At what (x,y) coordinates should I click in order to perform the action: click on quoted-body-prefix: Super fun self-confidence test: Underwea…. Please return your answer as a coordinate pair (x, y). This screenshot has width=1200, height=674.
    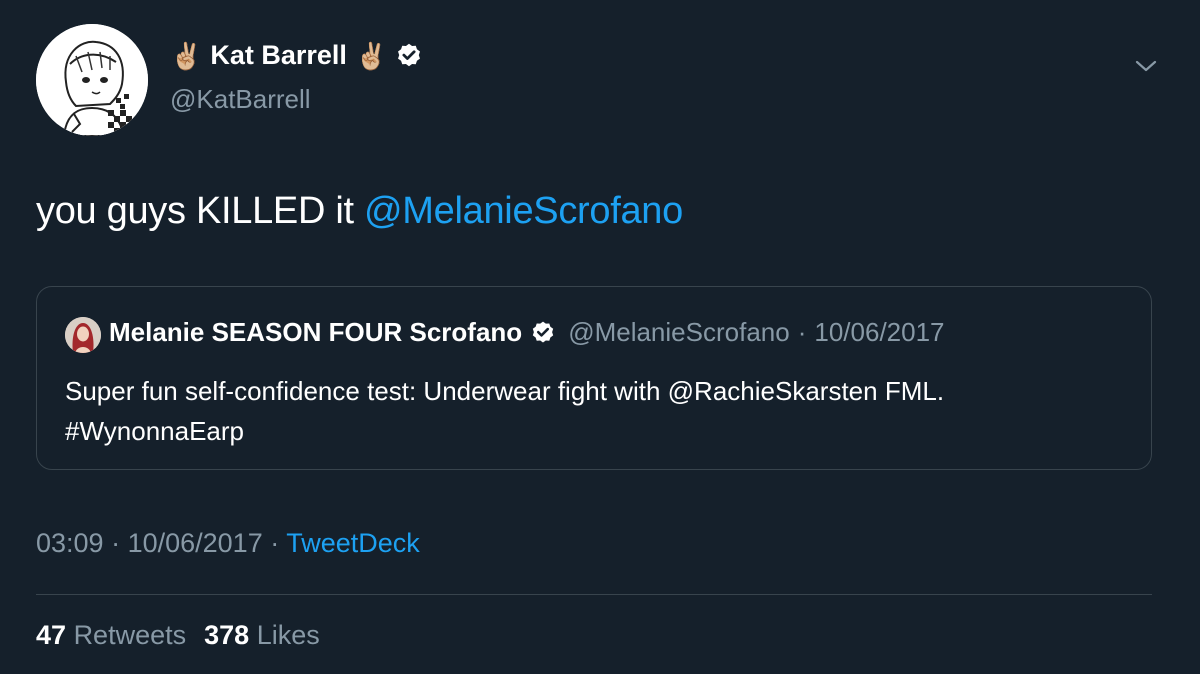
    Looking at the image, I should click on (366, 391).